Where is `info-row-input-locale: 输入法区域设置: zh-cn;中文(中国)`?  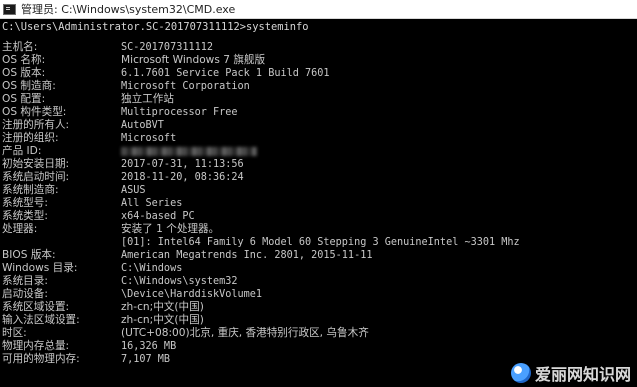
info-row-input-locale: 输入法区域设置: zh-cn;中文(中国) is located at coordinates (318, 320).